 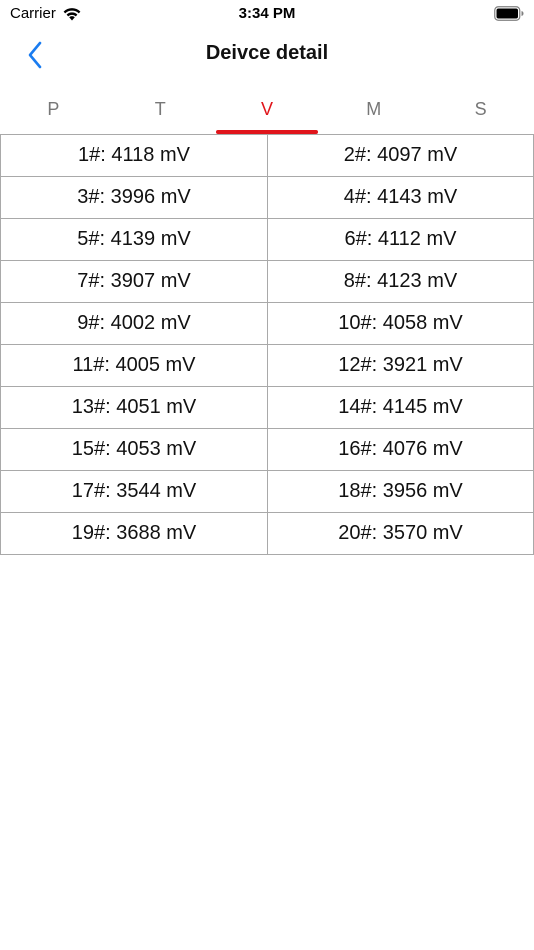 What do you see at coordinates (400, 324) in the screenshot?
I see `voltage-cell: 10#: 4058 mV` at bounding box center [400, 324].